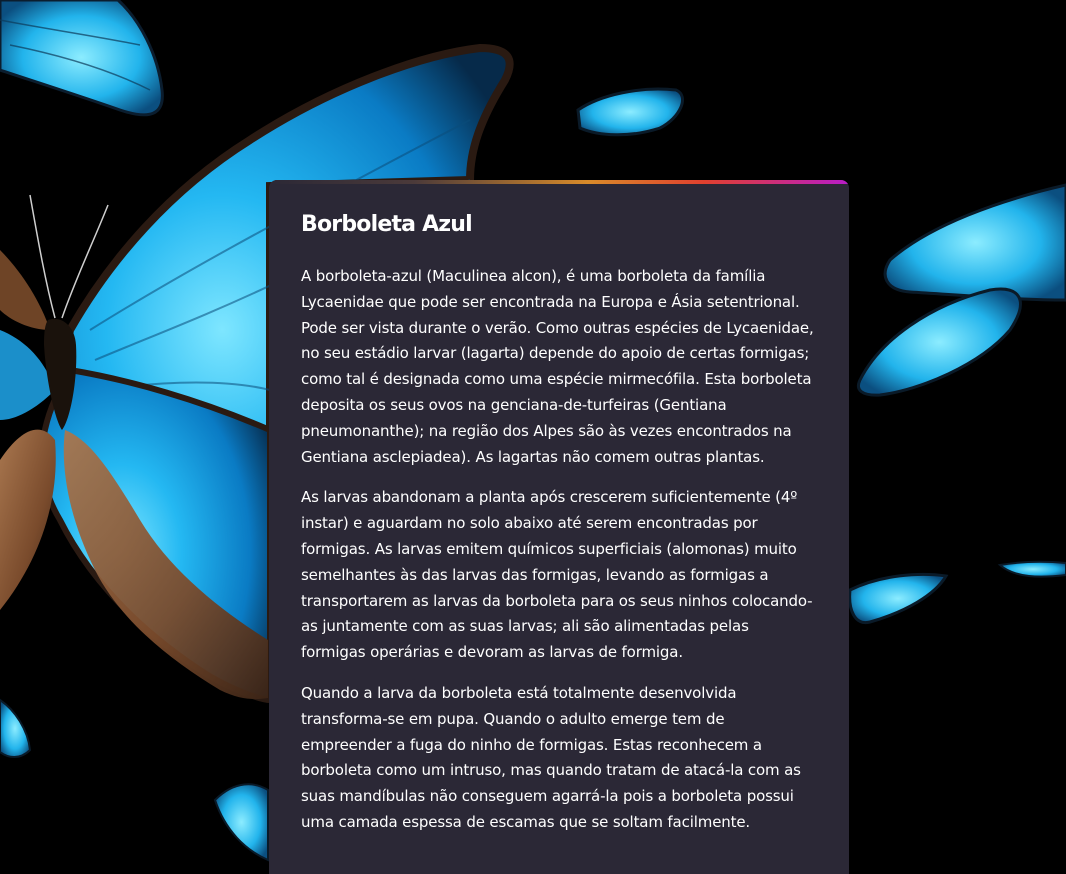  What do you see at coordinates (957, 592) in the screenshot?
I see `small-butterfly-right-middle` at bounding box center [957, 592].